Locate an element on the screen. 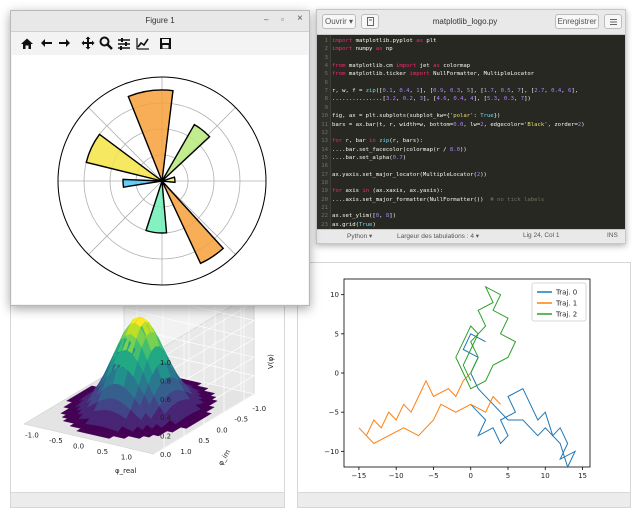 The height and width of the screenshot is (523, 641). line-number: 9 is located at coordinates (326, 107).